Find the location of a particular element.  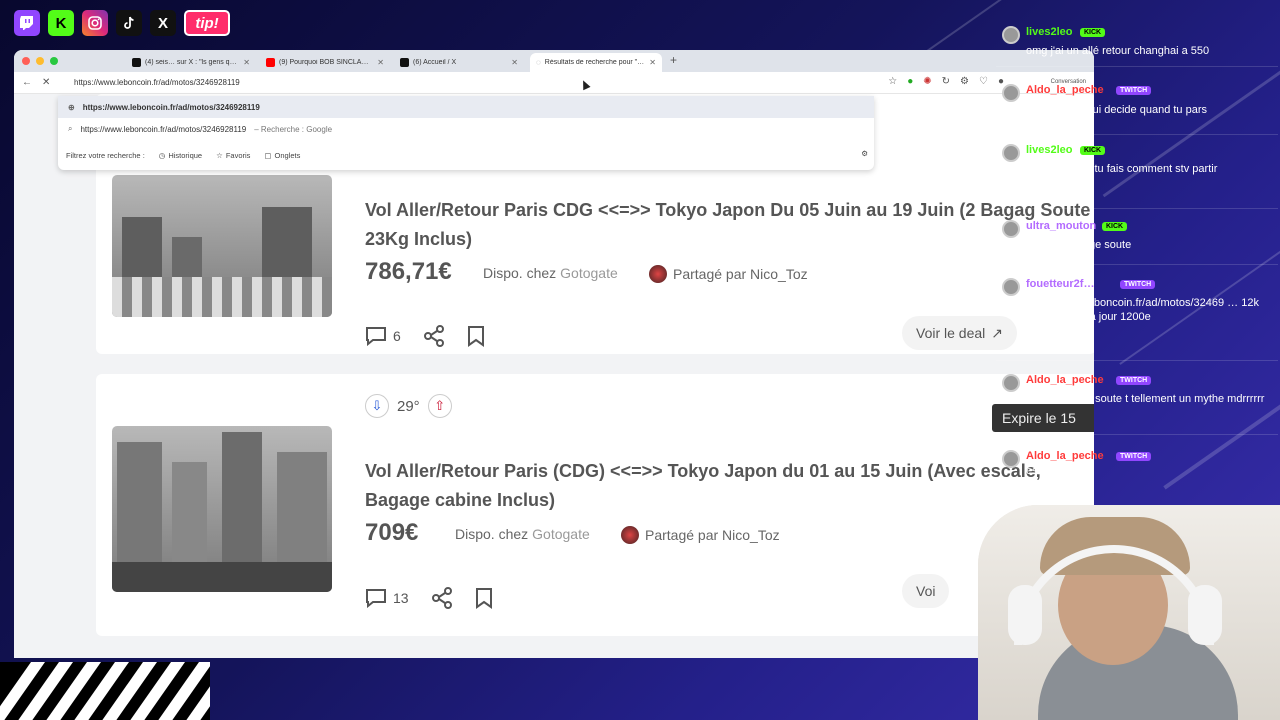

filter-tabs-button: ▢ Onglets is located at coordinates (282, 155).